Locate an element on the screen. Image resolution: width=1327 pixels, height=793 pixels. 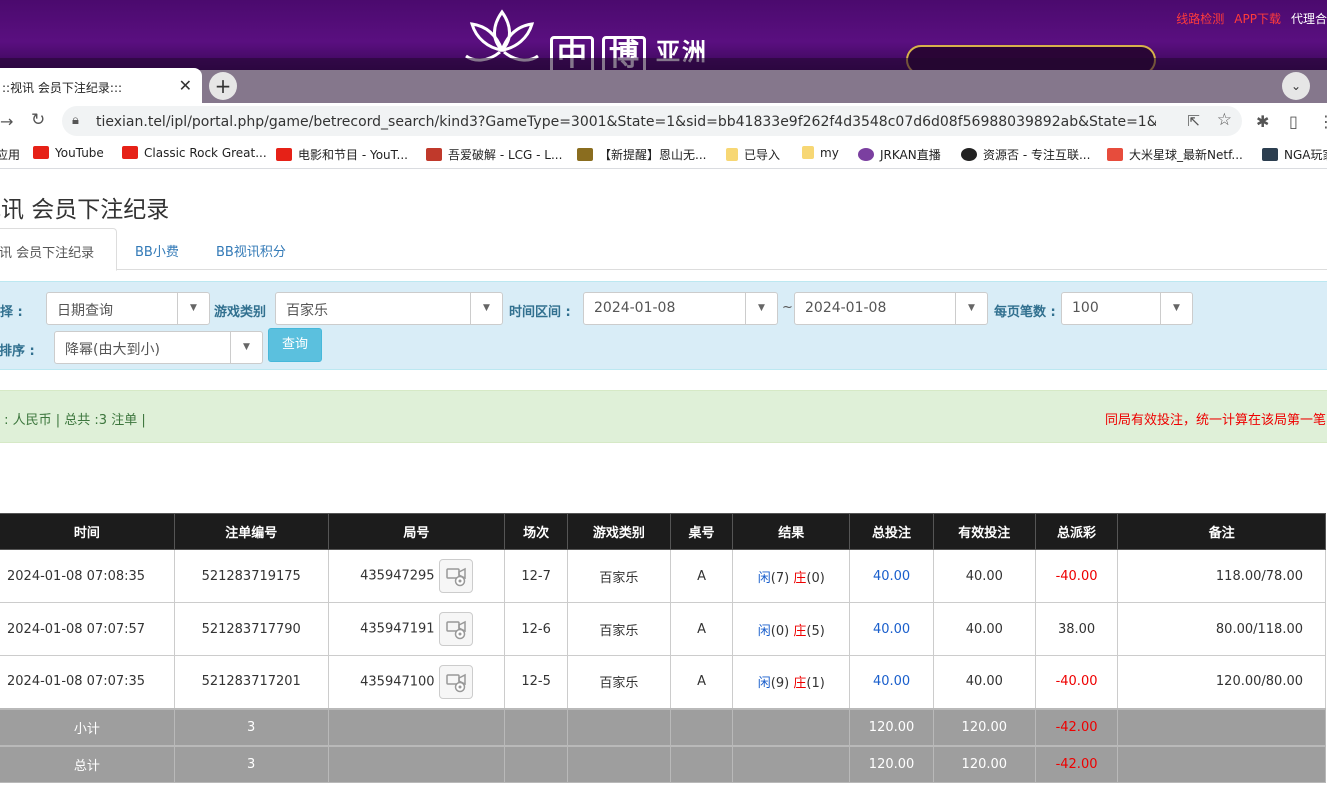
bookmark-youtube: YouTube is located at coordinates (68, 153).